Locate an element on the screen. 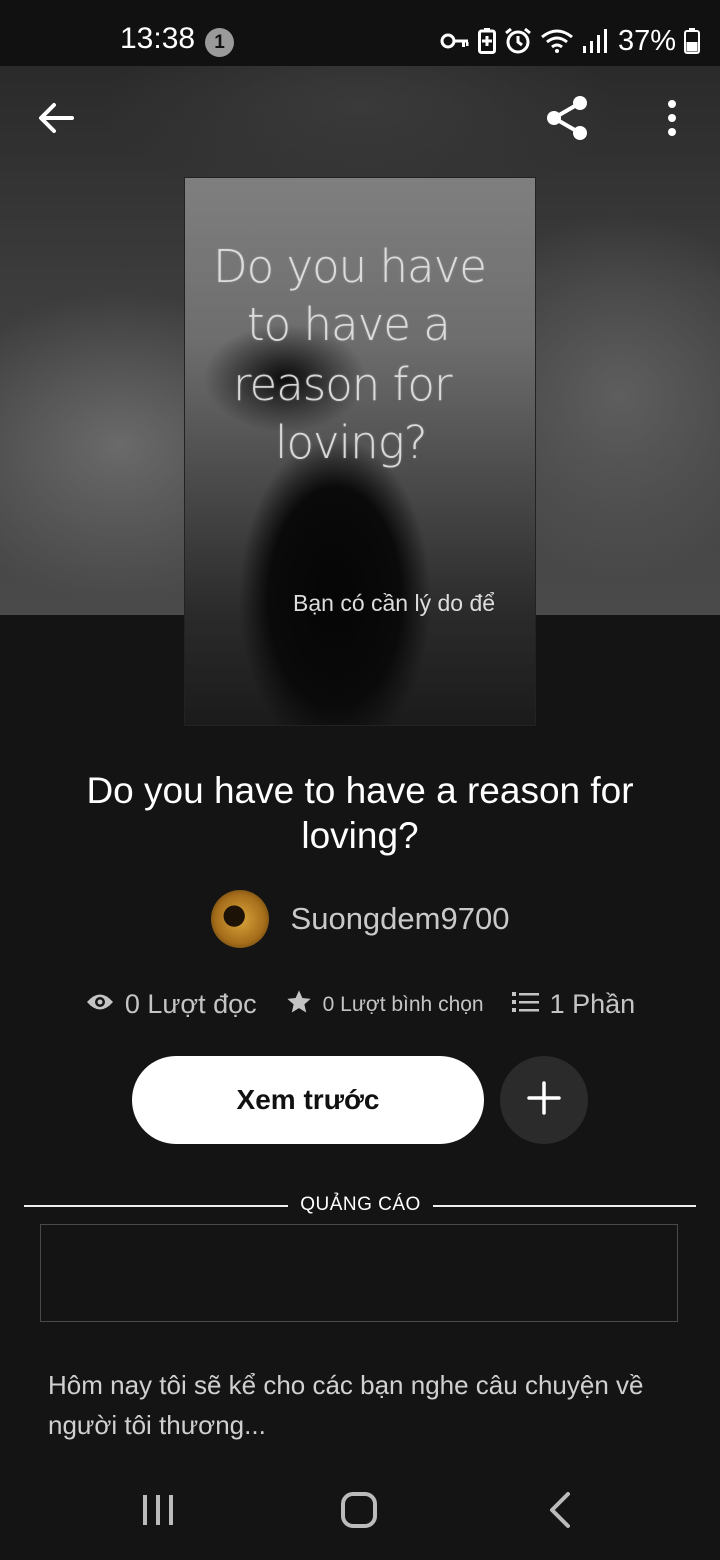 Image resolution: width=720 pixels, height=1560 pixels. cover-text-line: reason for is located at coordinates (342, 384).